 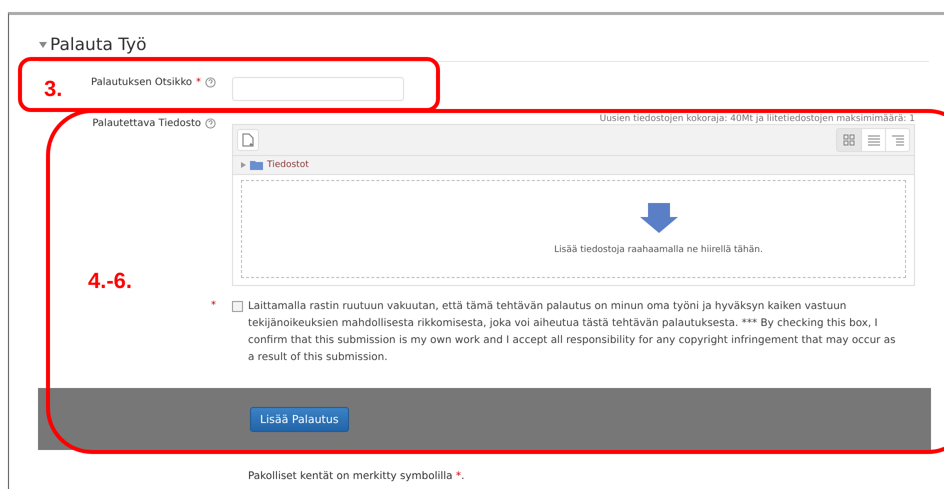 What do you see at coordinates (146, 123) in the screenshot?
I see `field-label: Palautettava Tiedosto` at bounding box center [146, 123].